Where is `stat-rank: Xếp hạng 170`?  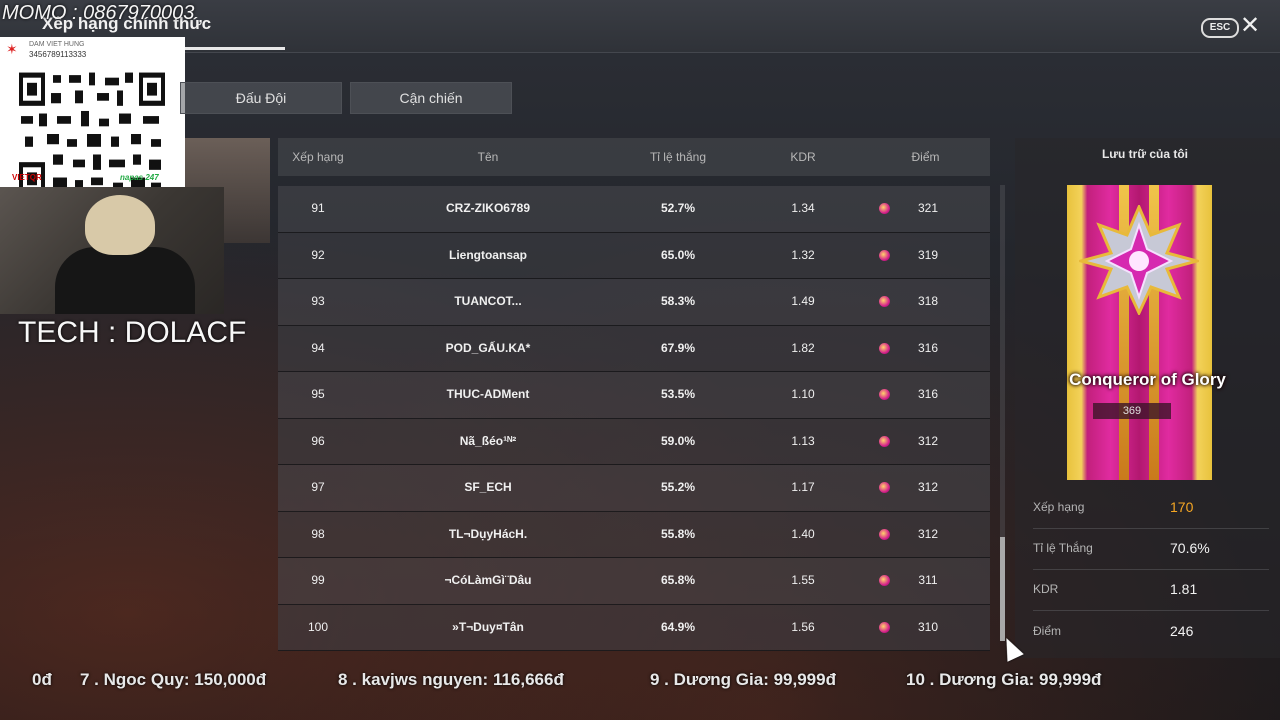 stat-rank: Xếp hạng 170 is located at coordinates (1151, 508).